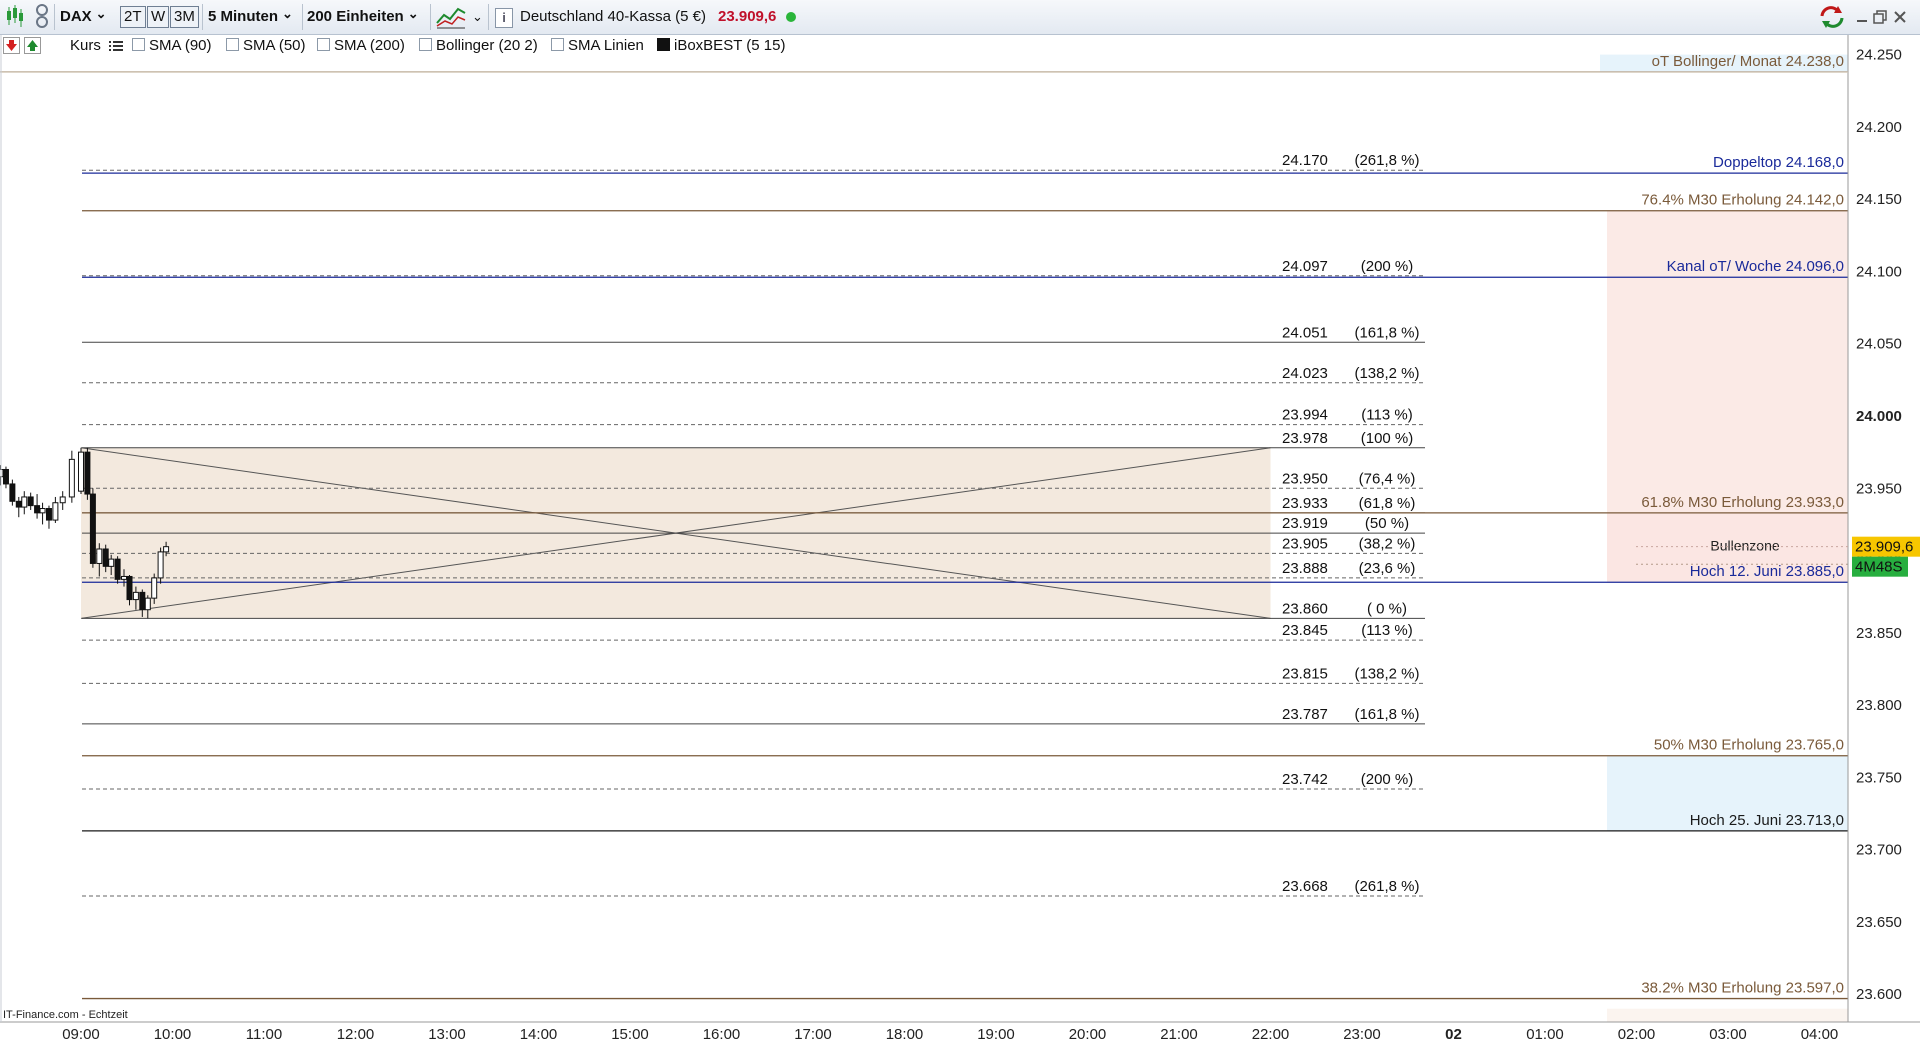  I want to click on y-axis-tick-label: 23.850, so click(1879, 633).